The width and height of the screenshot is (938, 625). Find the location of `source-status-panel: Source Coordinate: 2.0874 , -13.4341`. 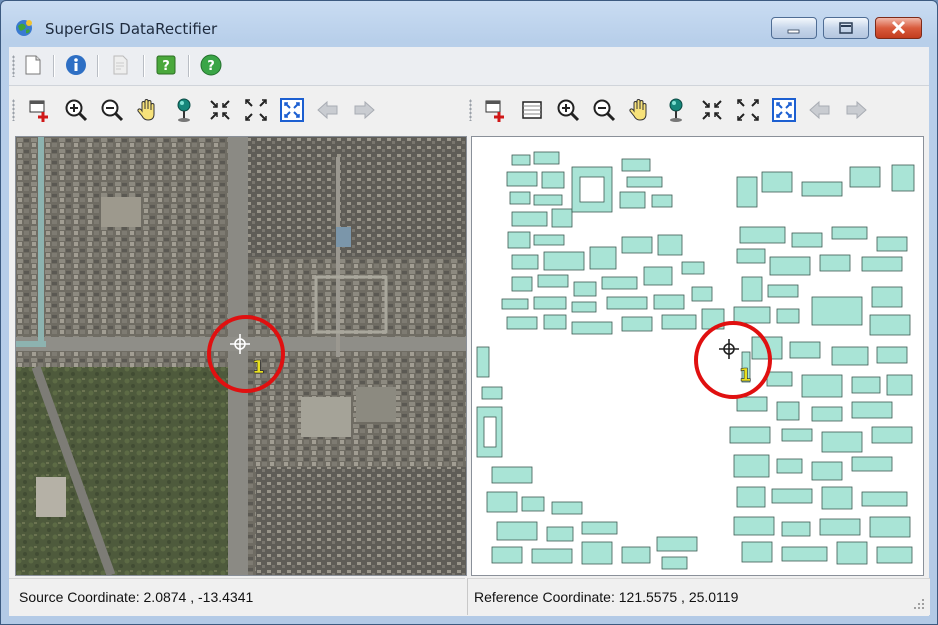

source-status-panel: Source Coordinate: 2.0874 , -13.4341 is located at coordinates (237, 596).